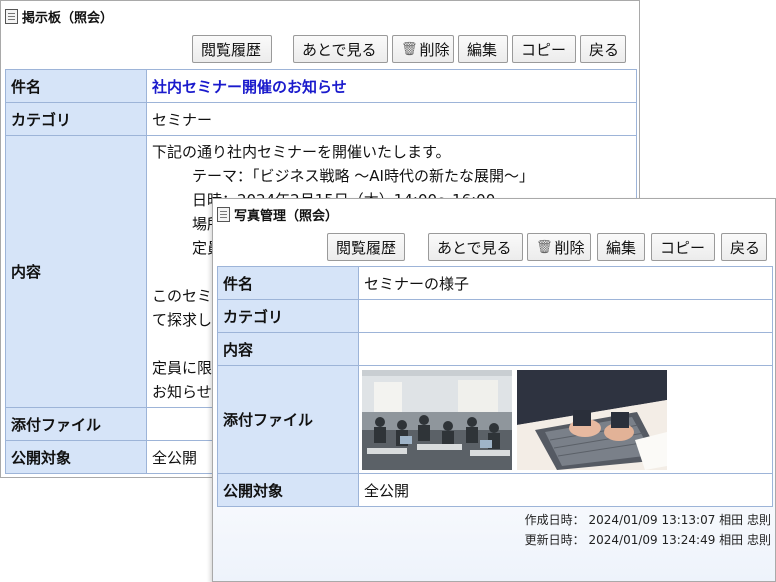 This screenshot has height=582, width=776. I want to click on window-title: 掲示板（照会）, so click(68, 18).